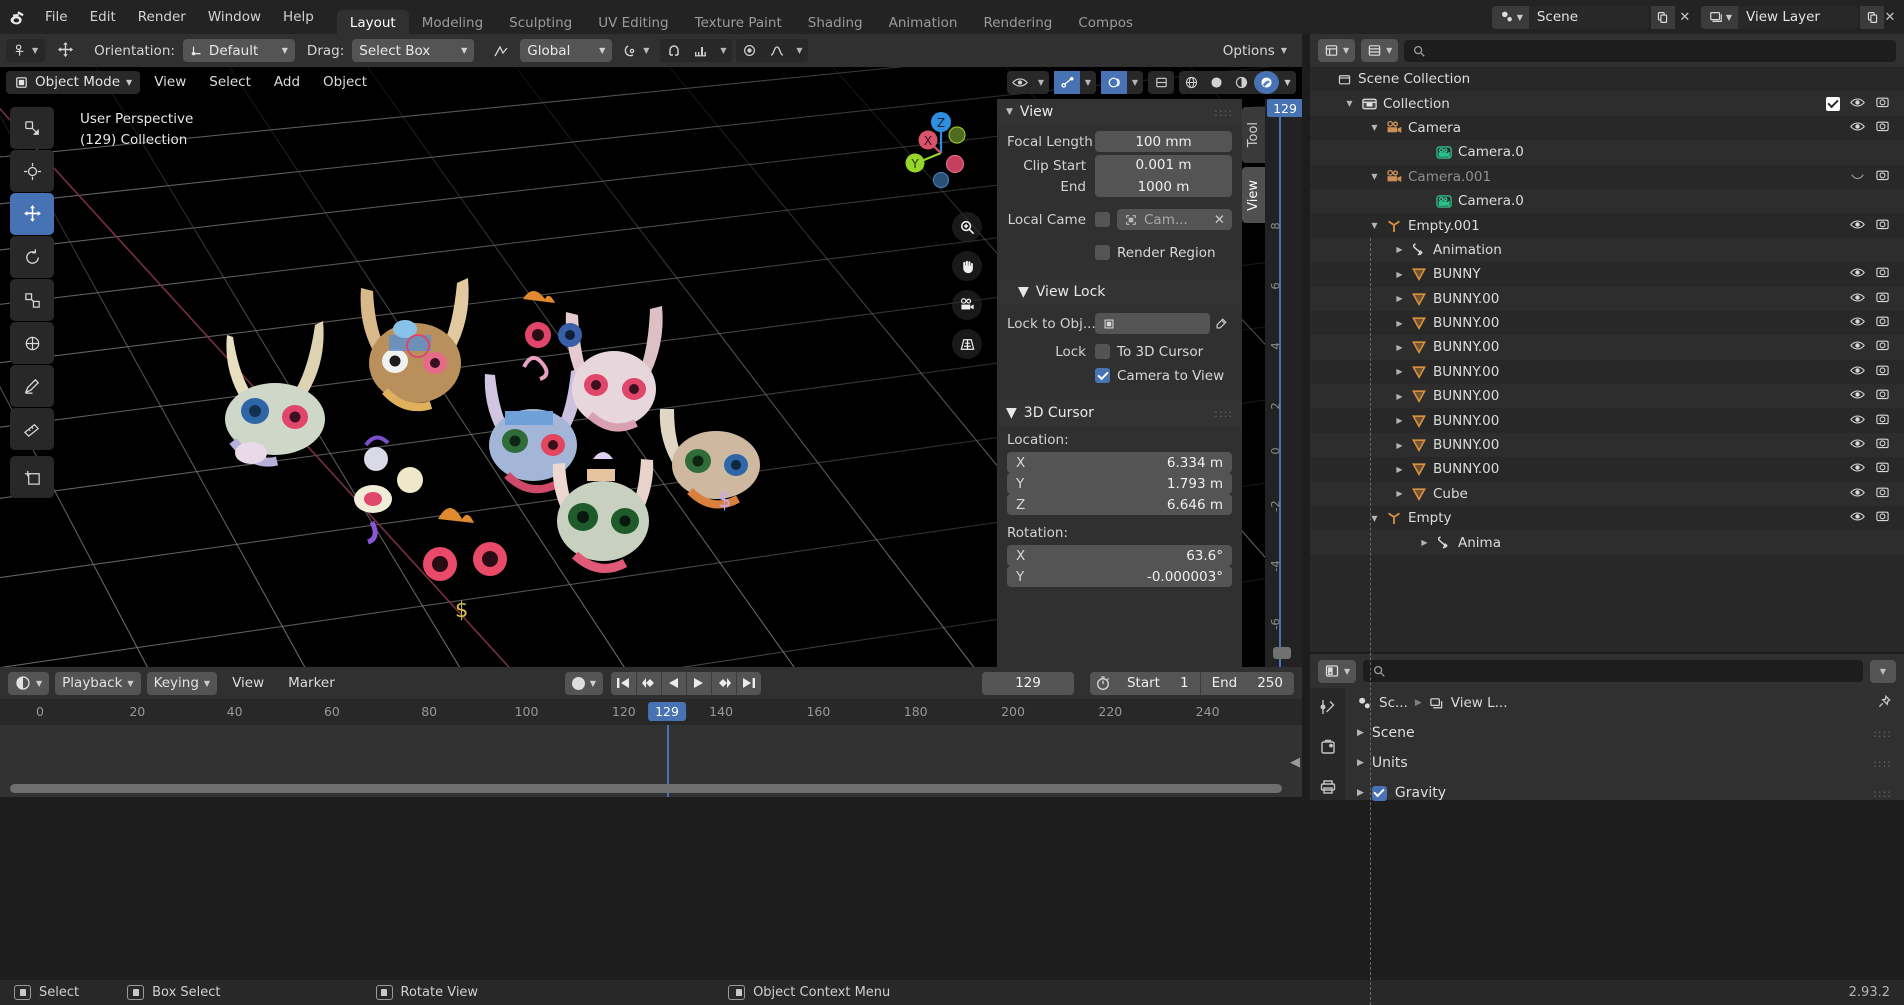 This screenshot has width=1904, height=1005. What do you see at coordinates (1119, 413) in the screenshot?
I see `3d-cursor-header: ▼ 3D Cursor ::::` at bounding box center [1119, 413].